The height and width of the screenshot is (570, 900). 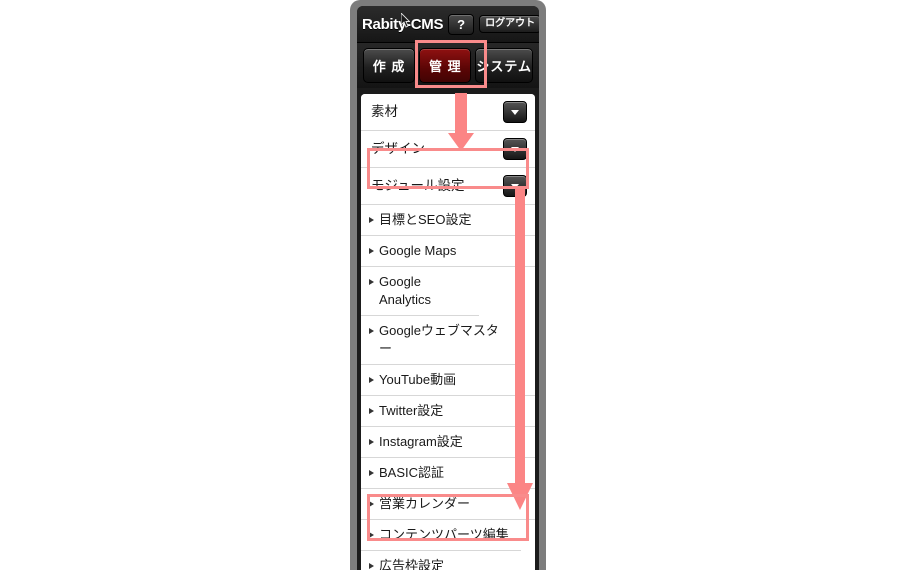 I want to click on menu-item-label: 素材, so click(x=384, y=111).